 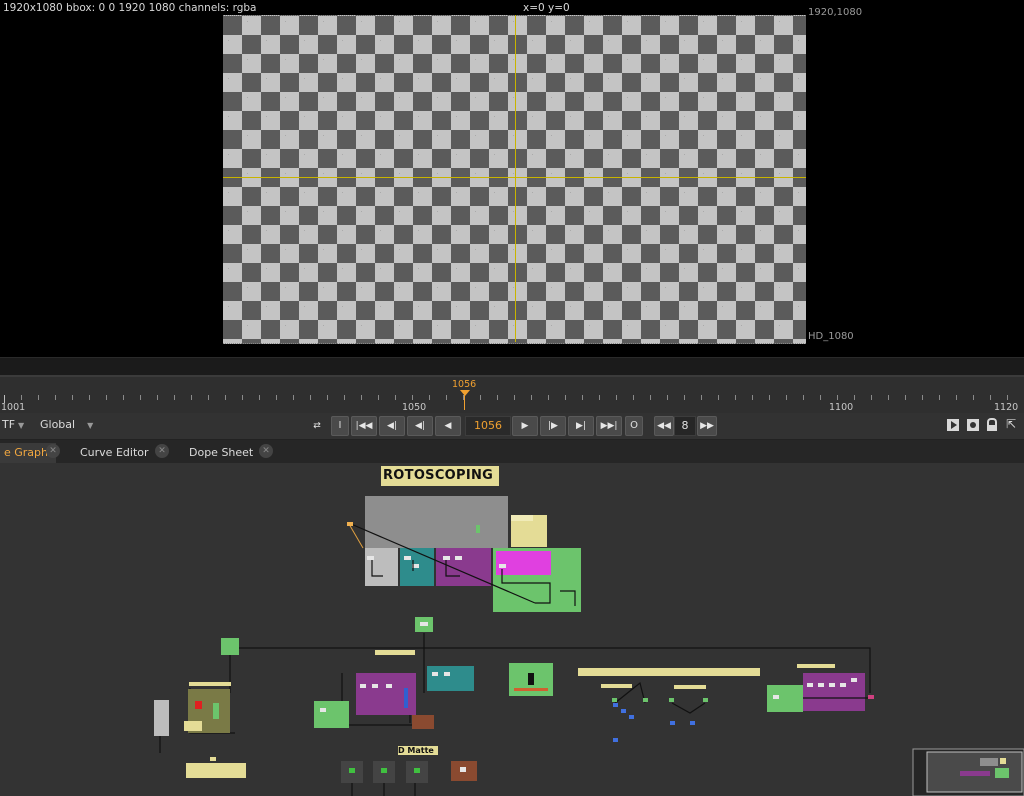 I want to click on play-backward-icon: ◀, so click(x=448, y=426).